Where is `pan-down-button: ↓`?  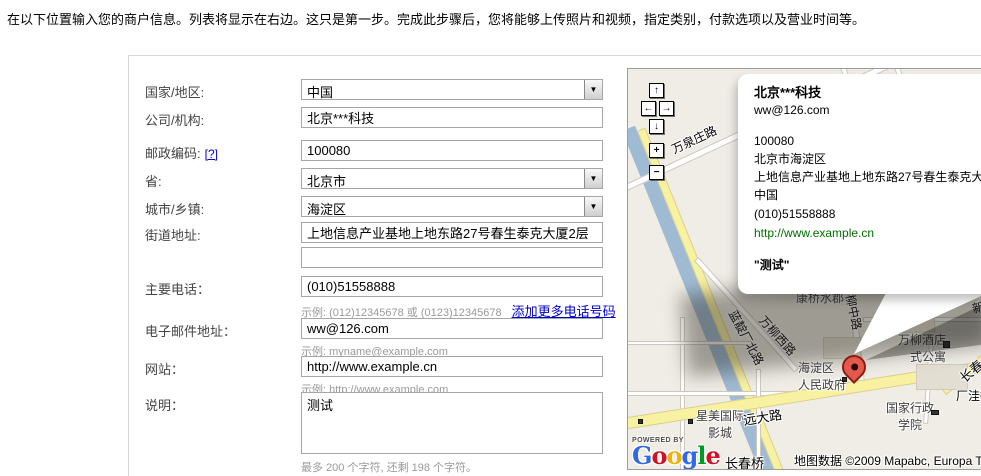 pan-down-button: ↓ is located at coordinates (656, 126).